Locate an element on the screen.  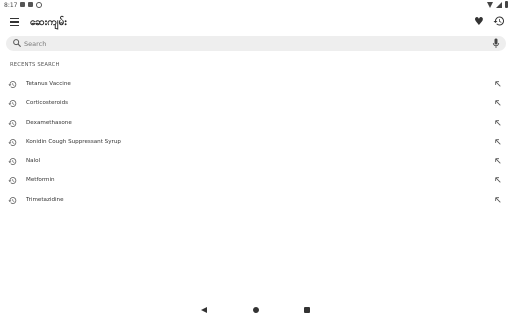
mic-icon is located at coordinates (496, 43).